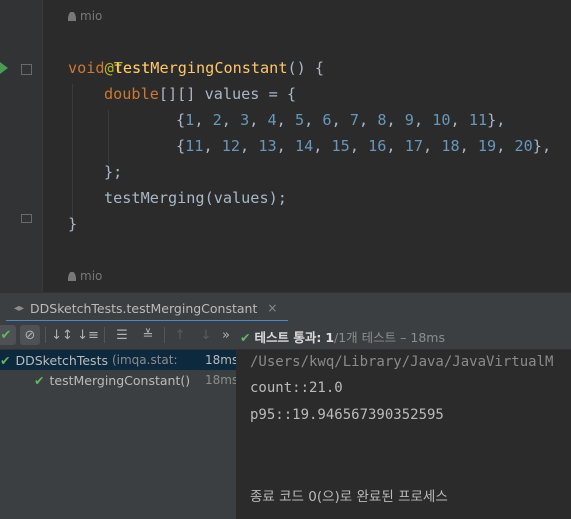 This screenshot has width=571, height=519. What do you see at coordinates (304, 146) in the screenshot?
I see `number-literal: 14` at bounding box center [304, 146].